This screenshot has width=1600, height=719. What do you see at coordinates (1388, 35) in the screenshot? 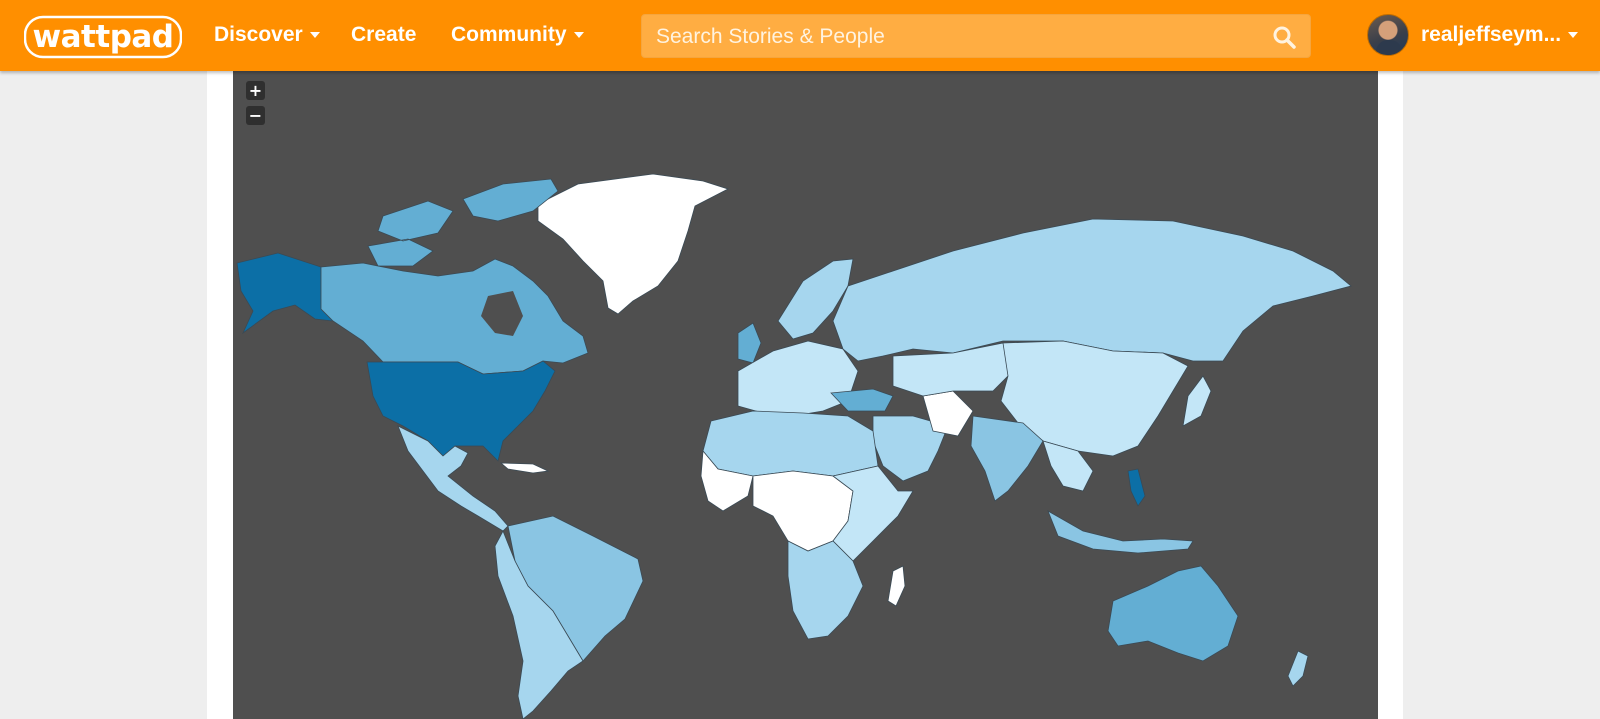
I see `avatar` at bounding box center [1388, 35].